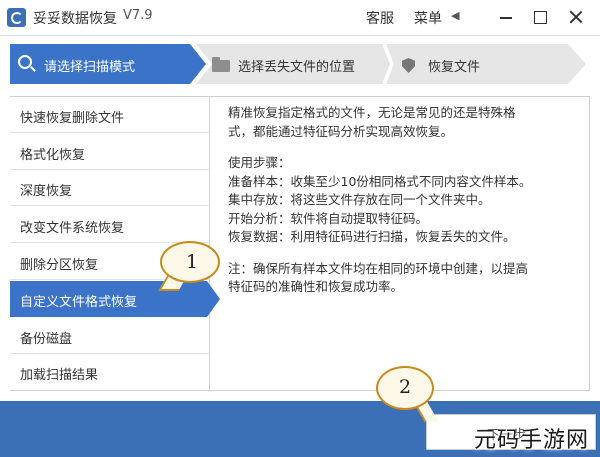 The image size is (600, 457). What do you see at coordinates (110, 188) in the screenshot?
I see `sidebar-item-deep-recover: 深度恢复` at bounding box center [110, 188].